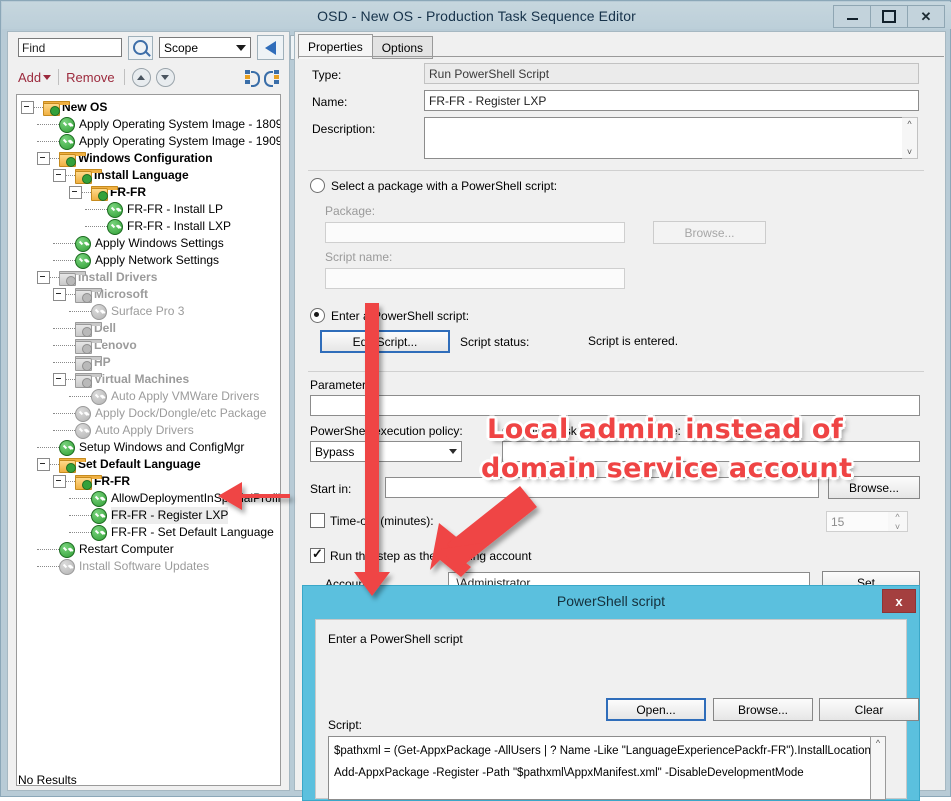 The height and width of the screenshot is (801, 951). Describe the element at coordinates (615, 405) in the screenshot. I see `parameters-input` at that location.